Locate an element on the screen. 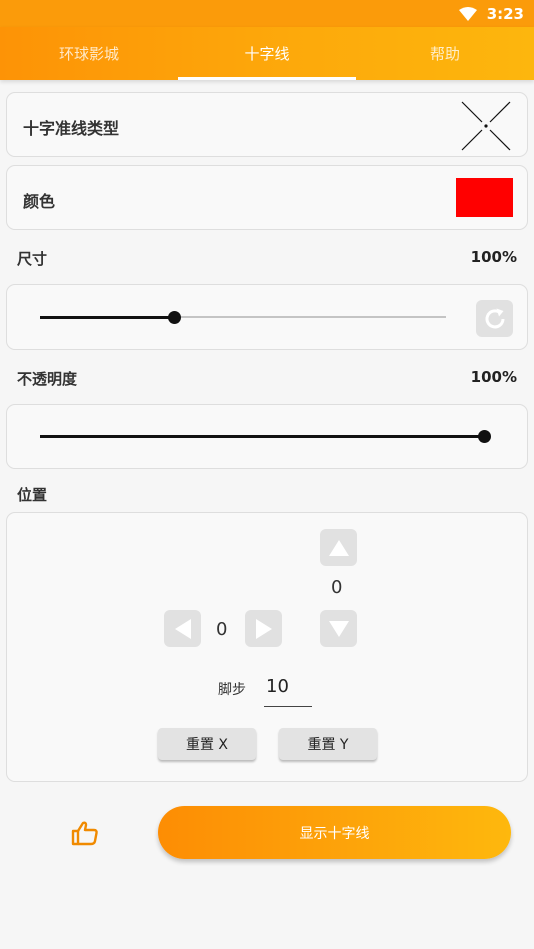  move-down-button is located at coordinates (338, 628).